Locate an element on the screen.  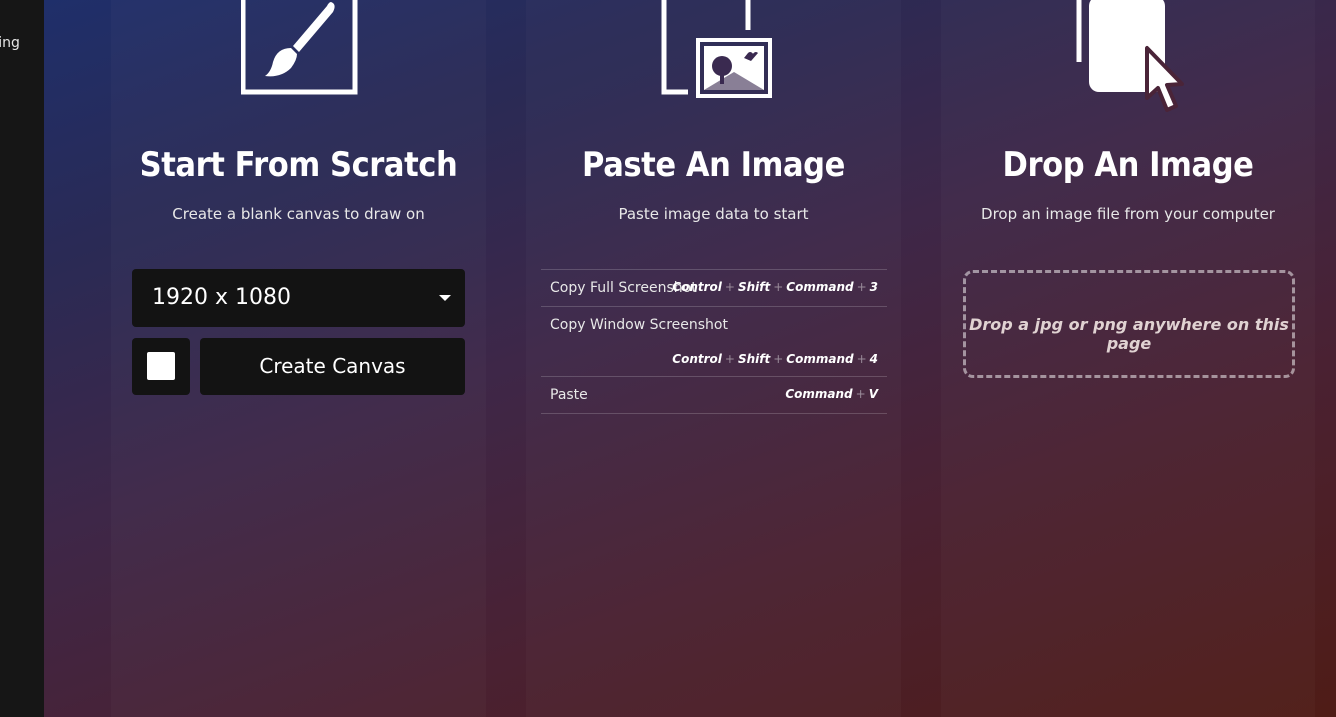
clipboard-image-icon is located at coordinates (713, 60).